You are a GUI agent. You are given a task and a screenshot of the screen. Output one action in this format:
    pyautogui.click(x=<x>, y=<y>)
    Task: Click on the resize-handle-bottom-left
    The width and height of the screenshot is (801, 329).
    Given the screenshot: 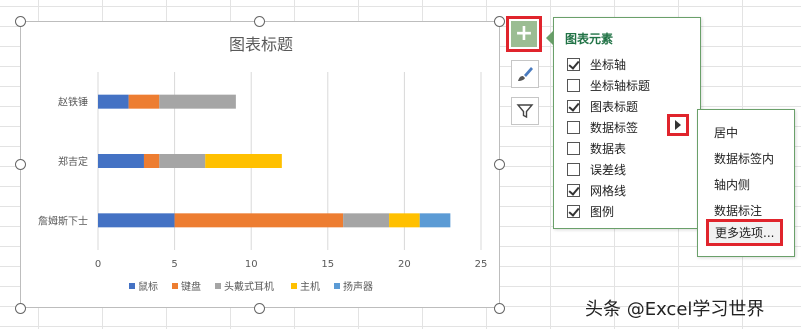 What is the action you would take?
    pyautogui.click(x=20, y=308)
    